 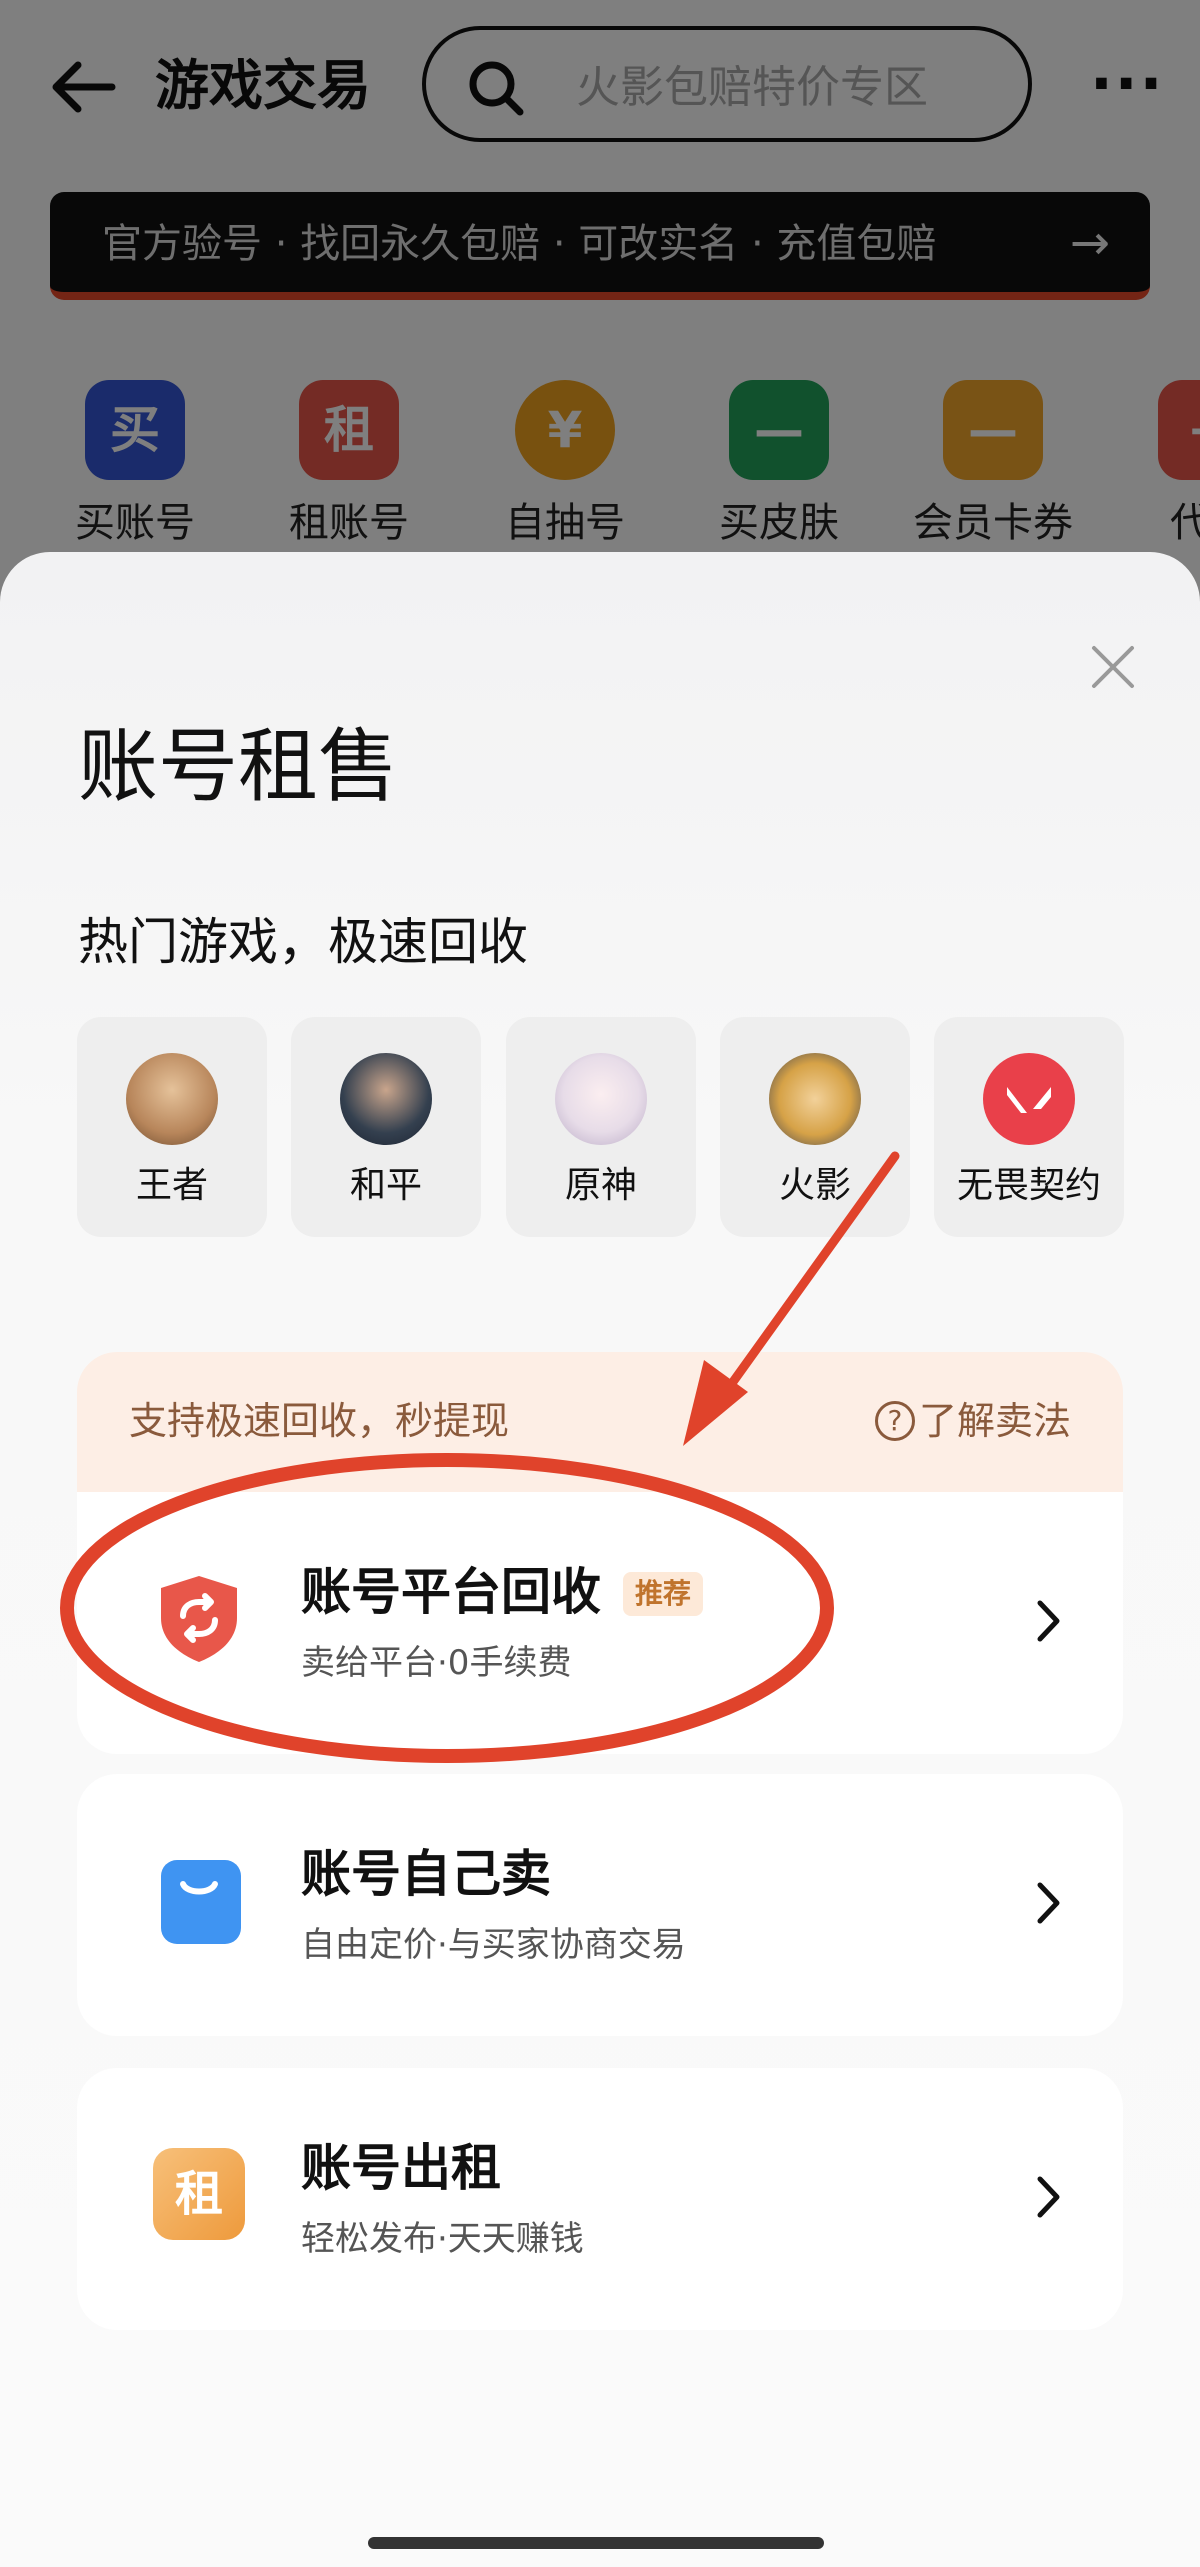 What do you see at coordinates (319, 1421) in the screenshot?
I see `promo-text: 支持极速回收，秒提现` at bounding box center [319, 1421].